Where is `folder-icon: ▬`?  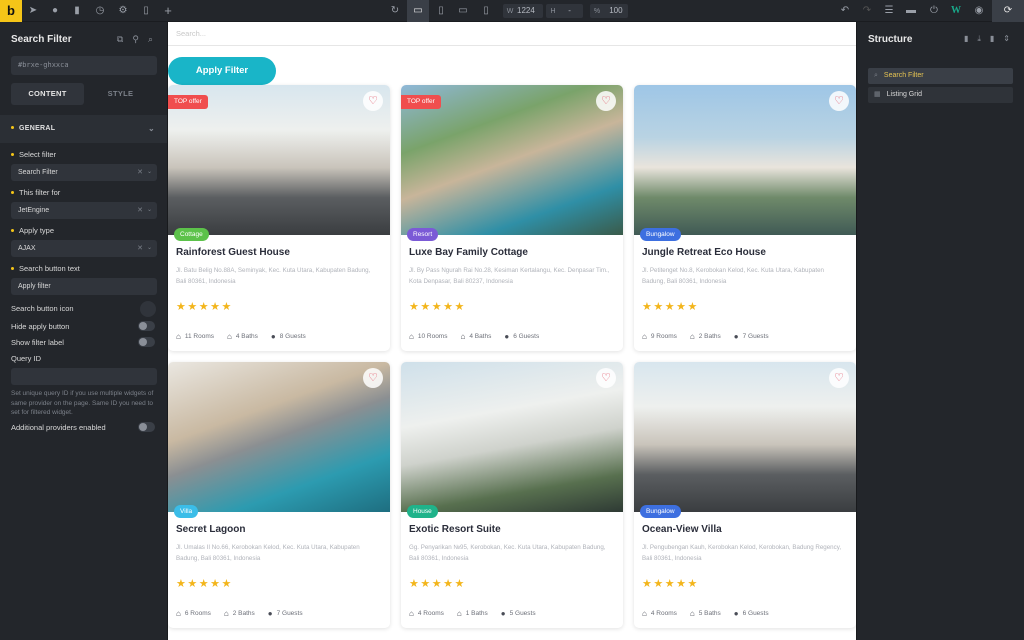 folder-icon: ▬ is located at coordinates (911, 11).